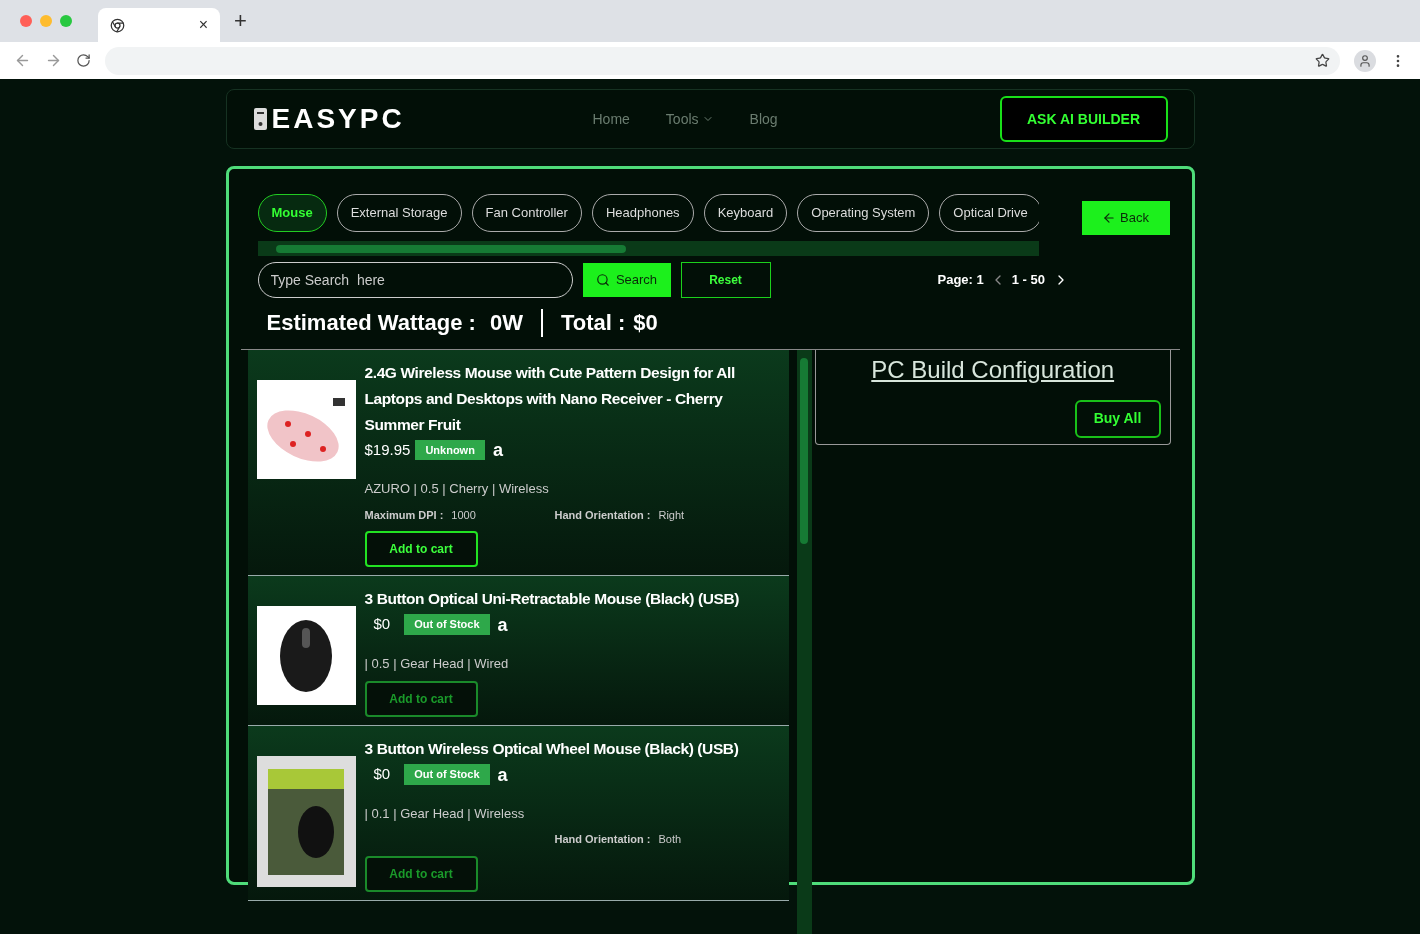 The width and height of the screenshot is (1420, 934). Describe the element at coordinates (83, 60) in the screenshot. I see `reload-icon` at that location.